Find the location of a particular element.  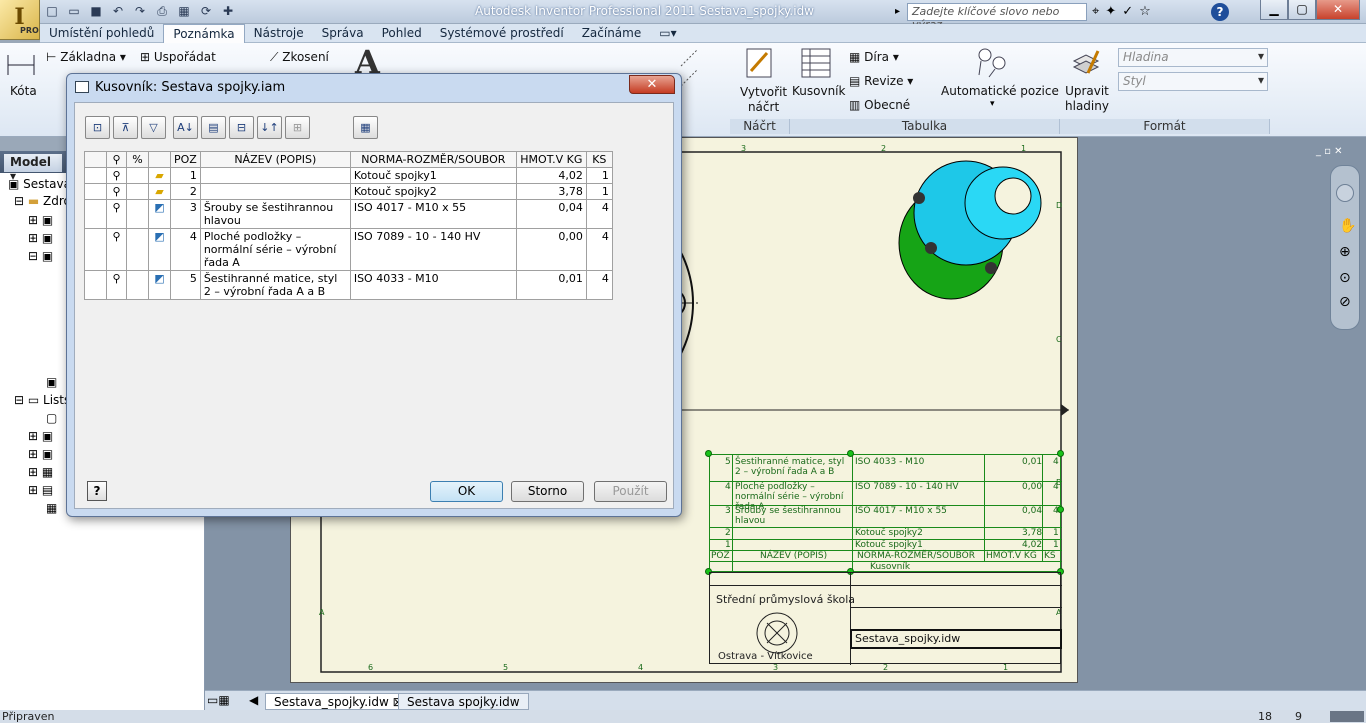

tab-pohled: Pohled is located at coordinates (402, 33).